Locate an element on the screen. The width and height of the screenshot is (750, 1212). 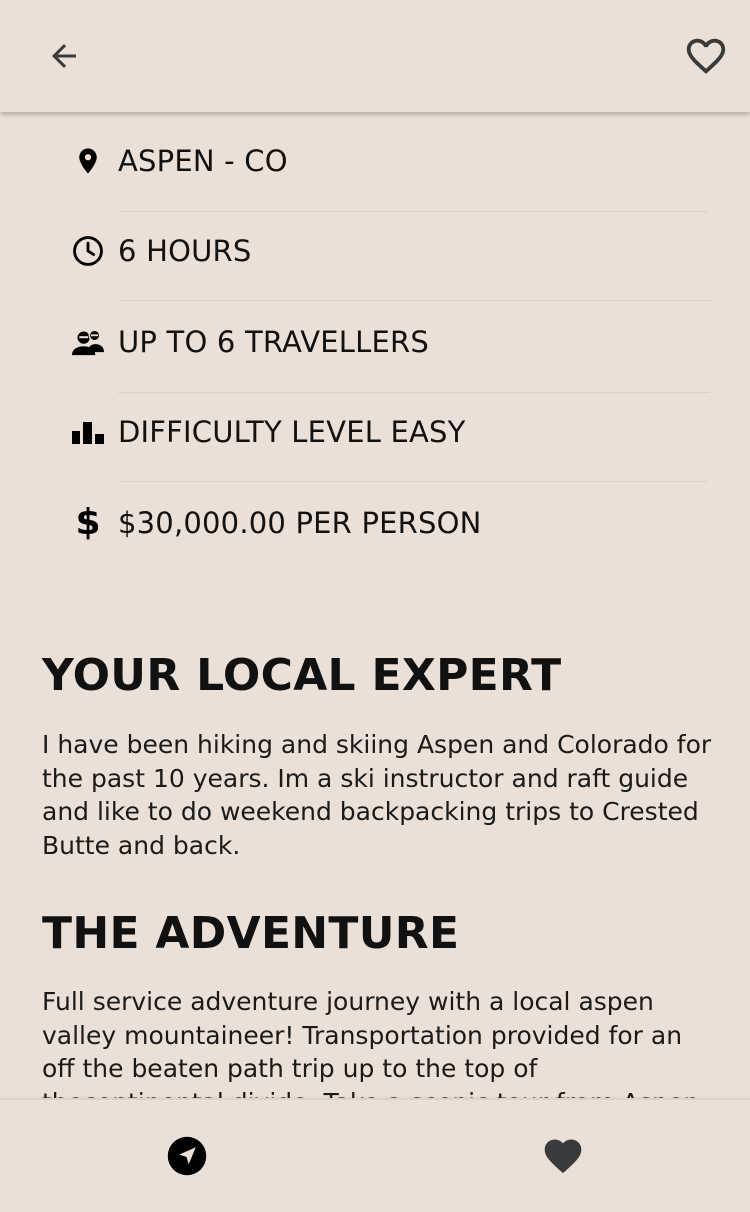
favorite-button is located at coordinates (706, 56).